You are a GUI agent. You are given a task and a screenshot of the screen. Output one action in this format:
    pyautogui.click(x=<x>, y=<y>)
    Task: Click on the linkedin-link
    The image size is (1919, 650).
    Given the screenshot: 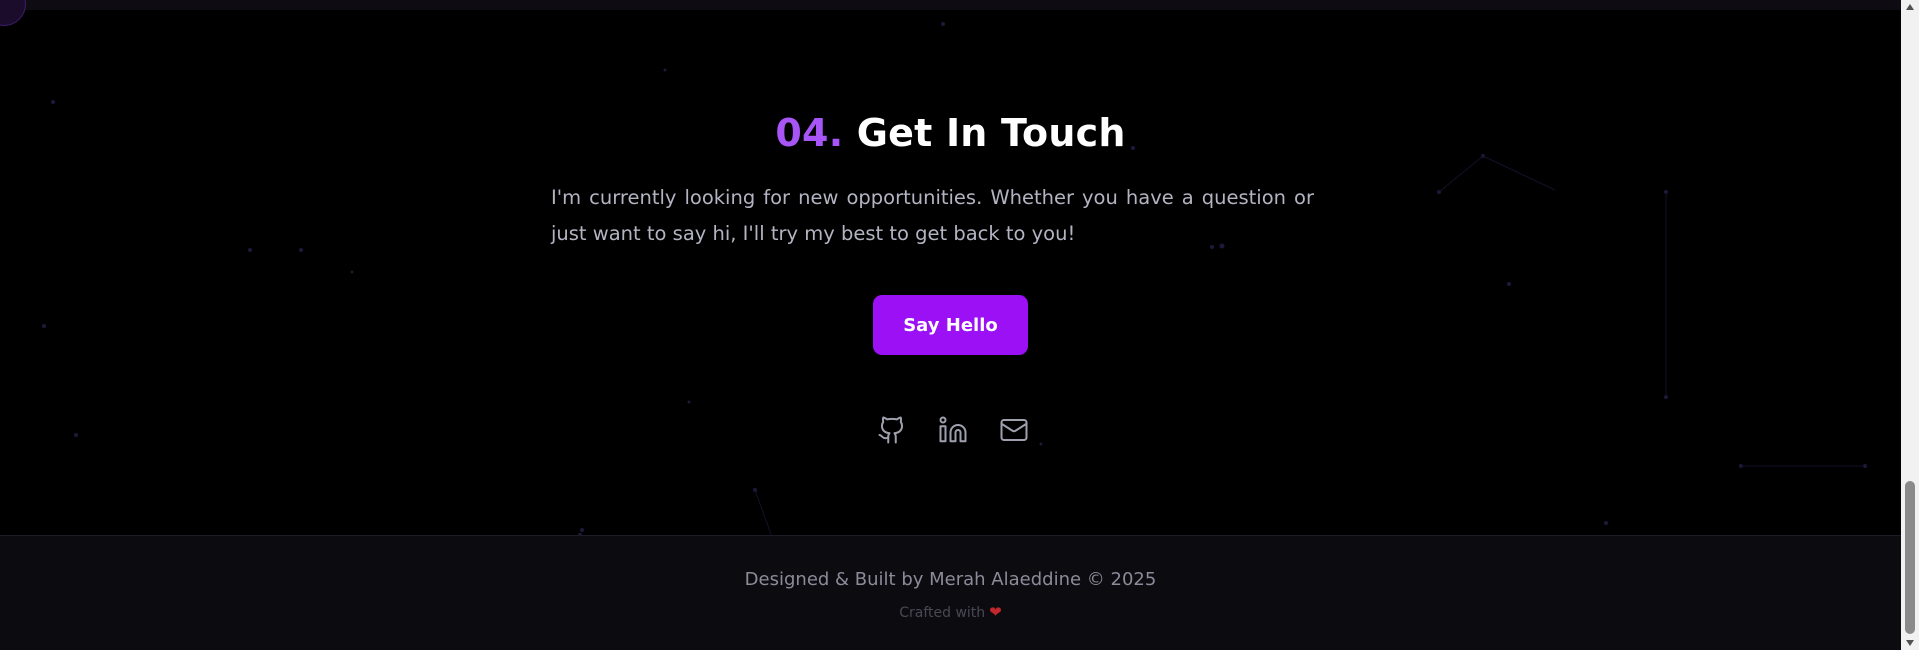 What is the action you would take?
    pyautogui.click(x=953, y=430)
    